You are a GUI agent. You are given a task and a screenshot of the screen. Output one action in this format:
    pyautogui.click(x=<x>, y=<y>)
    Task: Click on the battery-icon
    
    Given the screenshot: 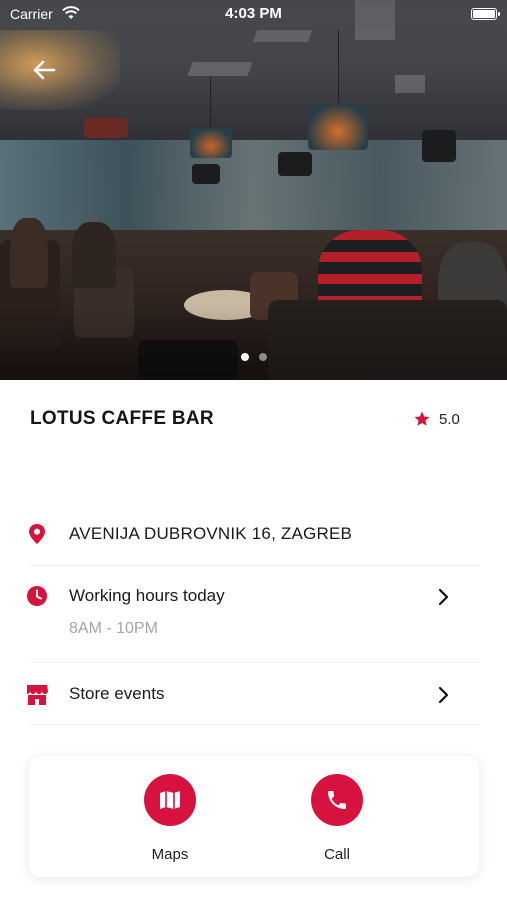 What is the action you would take?
    pyautogui.click(x=485, y=14)
    